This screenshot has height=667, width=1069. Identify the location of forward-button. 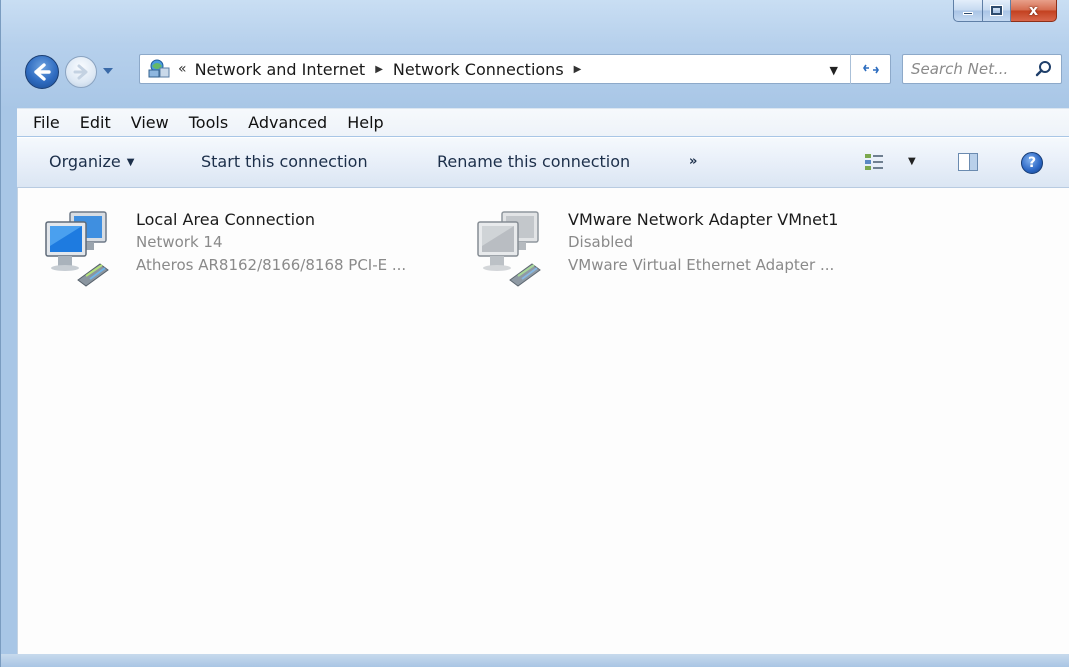
(81, 72).